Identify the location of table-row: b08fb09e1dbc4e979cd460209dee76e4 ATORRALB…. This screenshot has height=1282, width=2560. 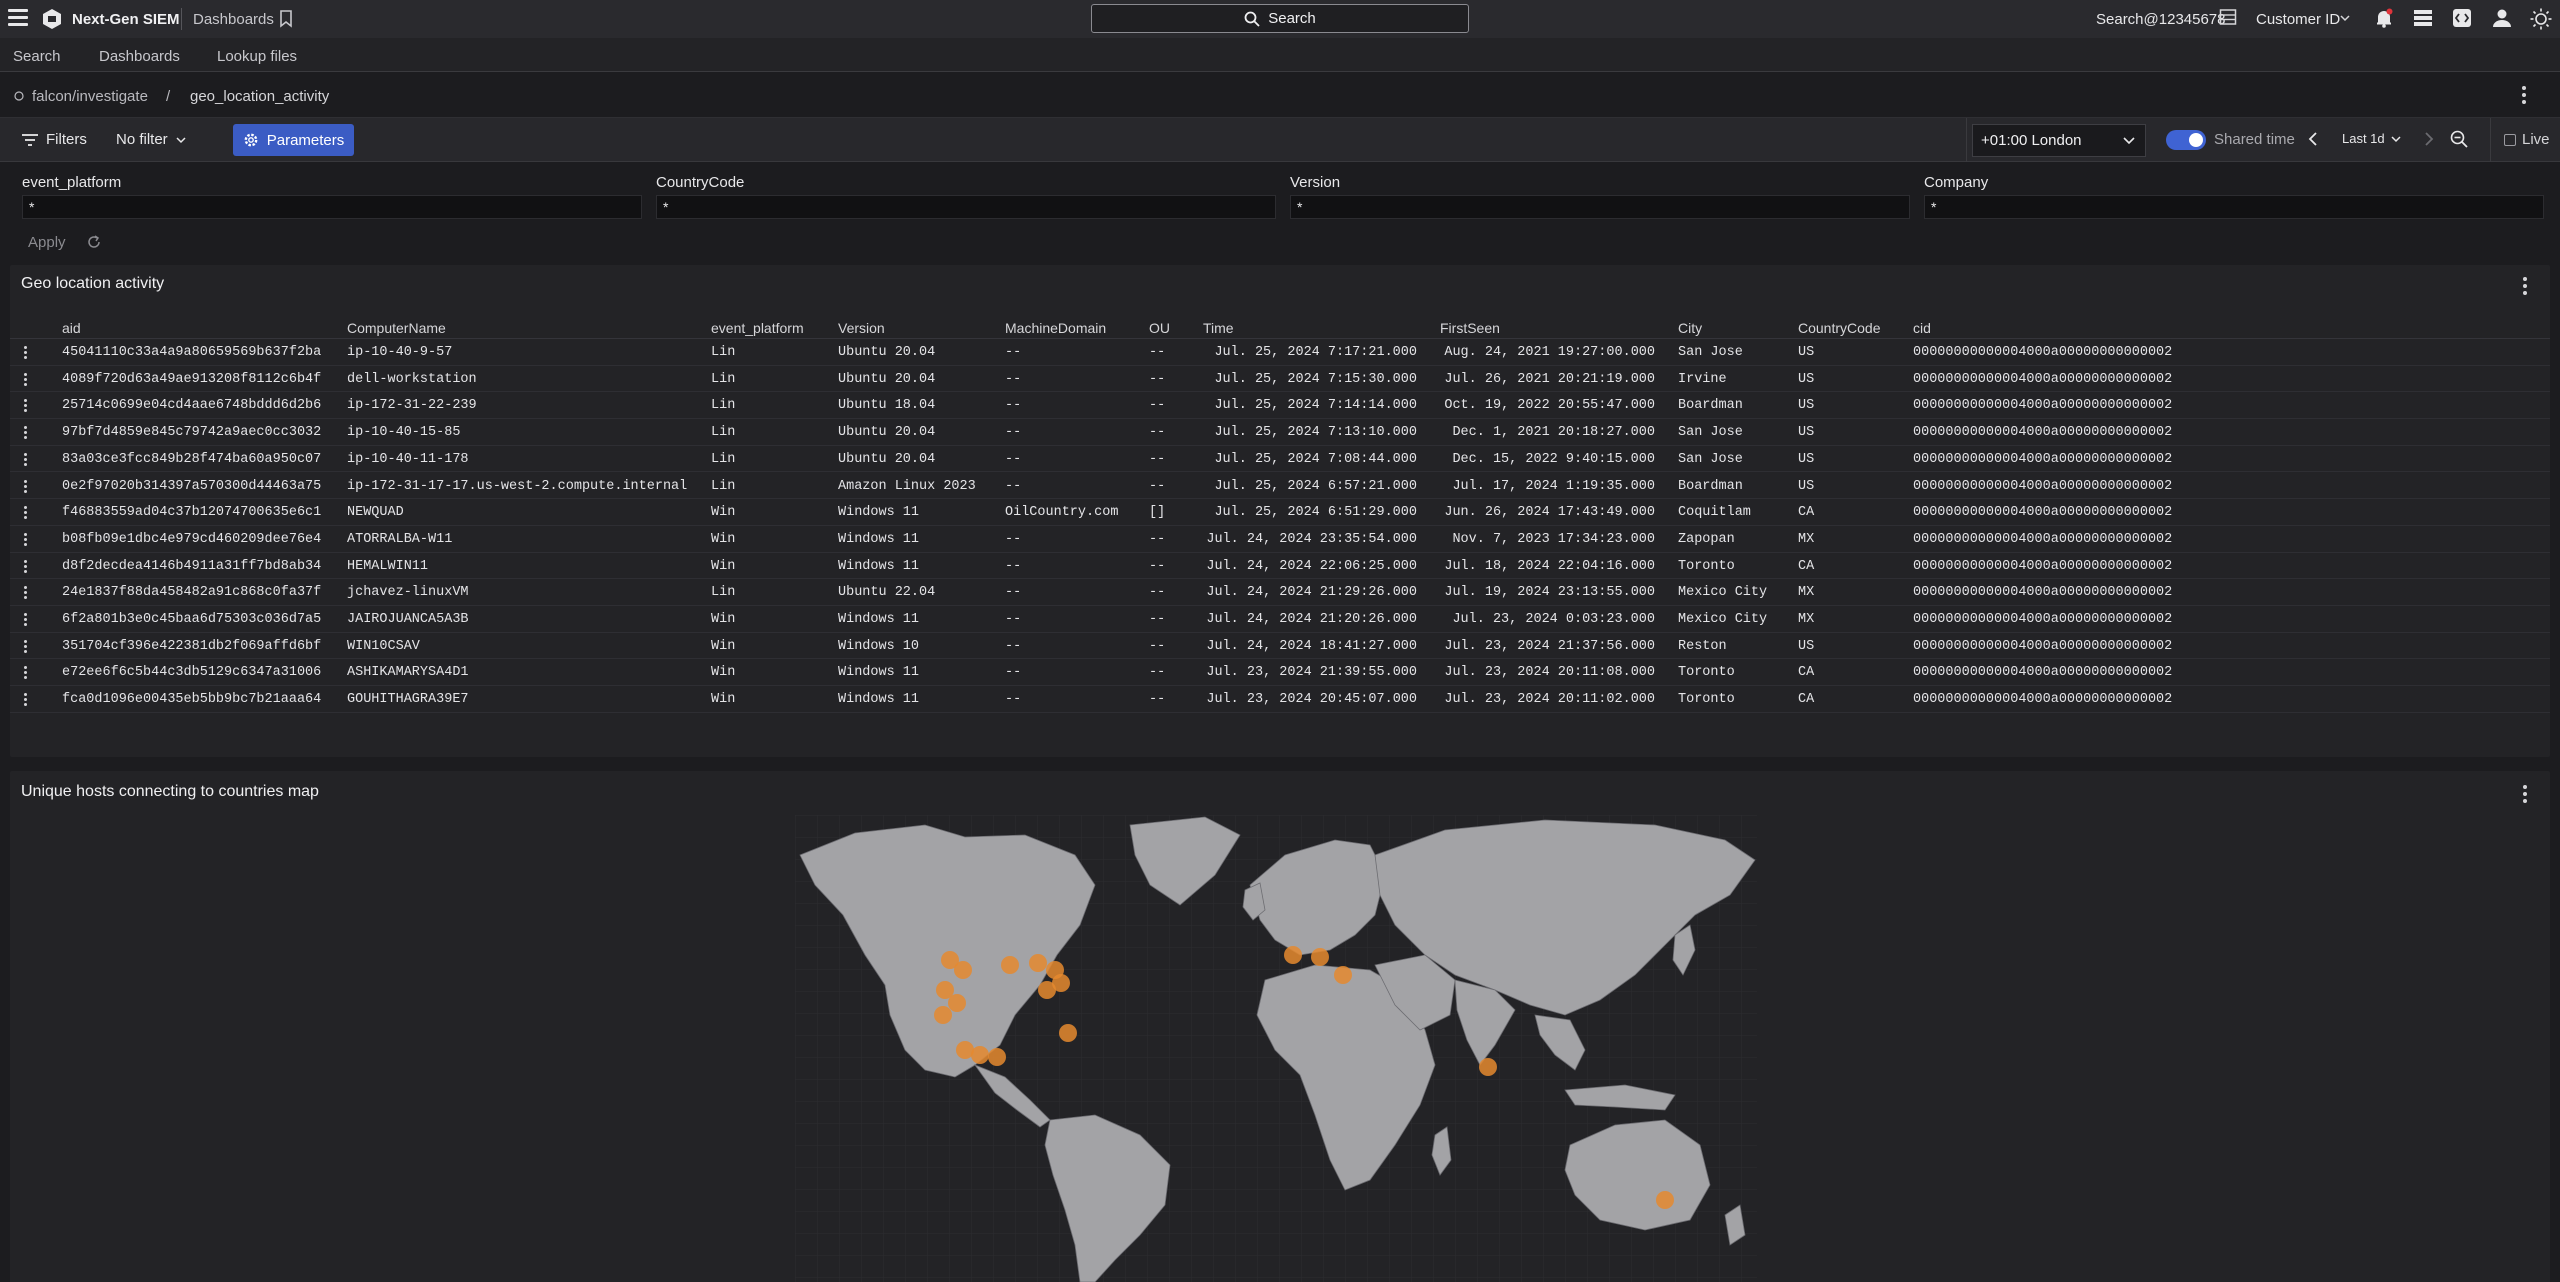
(1280, 539).